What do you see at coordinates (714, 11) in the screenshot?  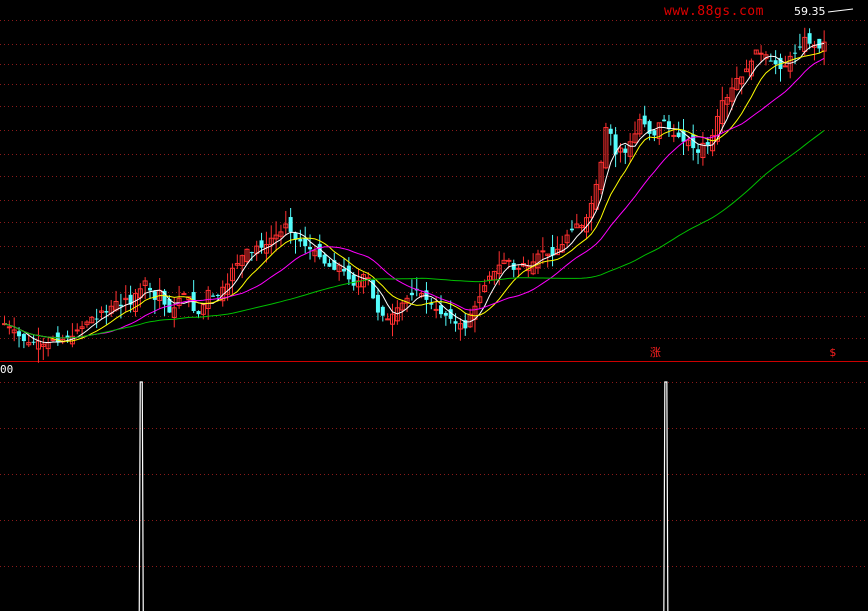 I see `watermark-url: www.88gs.com` at bounding box center [714, 11].